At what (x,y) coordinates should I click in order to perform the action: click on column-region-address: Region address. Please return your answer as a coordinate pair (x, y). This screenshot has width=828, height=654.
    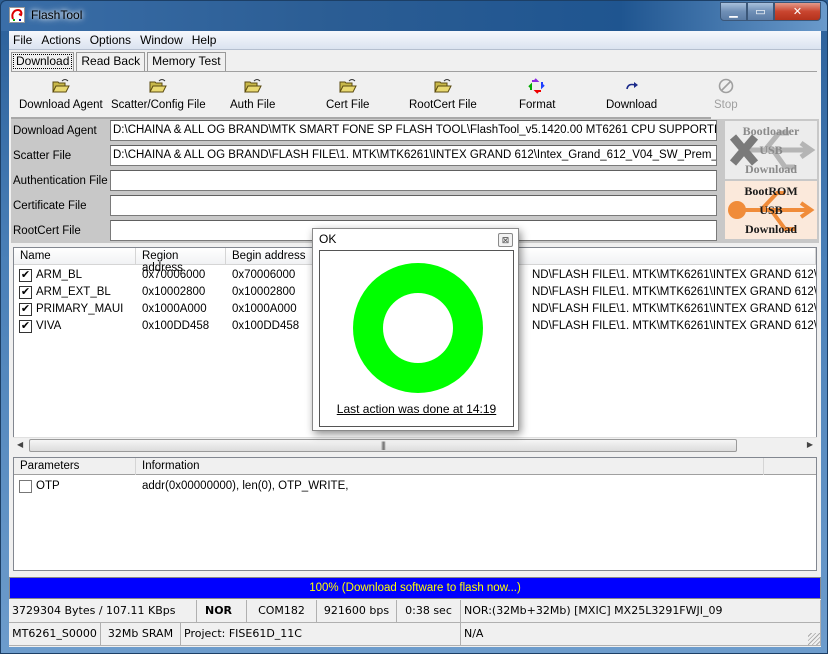
    Looking at the image, I should click on (181, 261).